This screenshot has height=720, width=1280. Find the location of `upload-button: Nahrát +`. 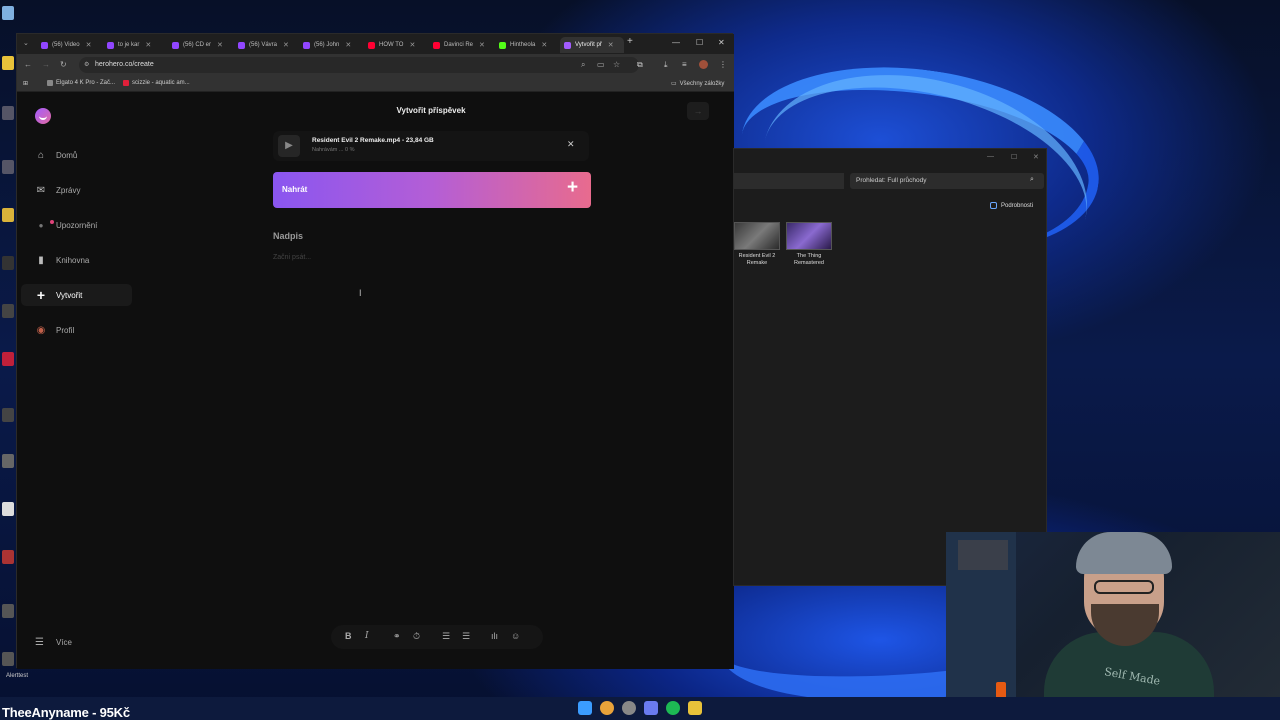

upload-button: Nahrát + is located at coordinates (432, 190).